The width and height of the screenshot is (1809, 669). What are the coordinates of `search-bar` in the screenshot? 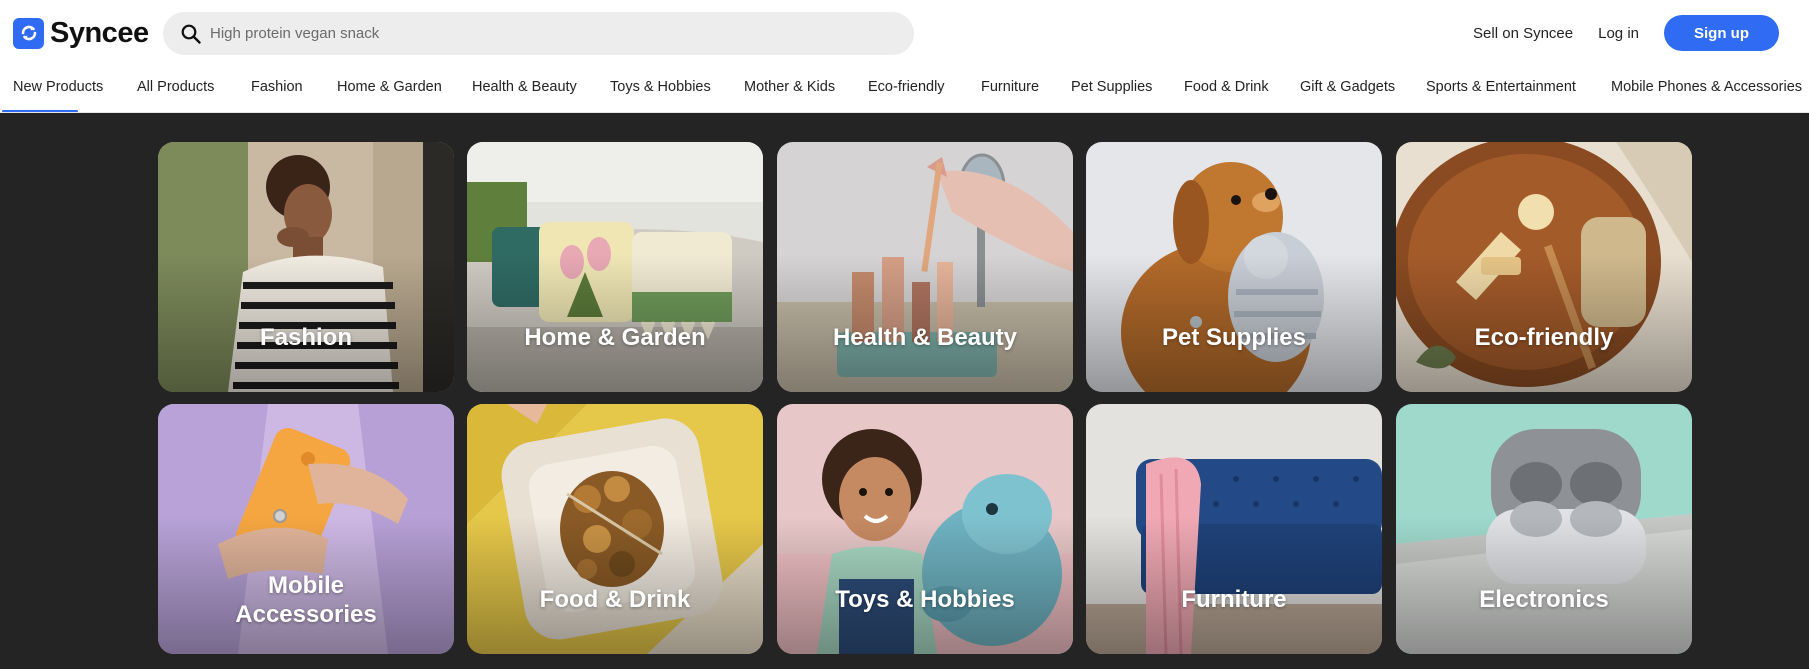 It's located at (538, 33).